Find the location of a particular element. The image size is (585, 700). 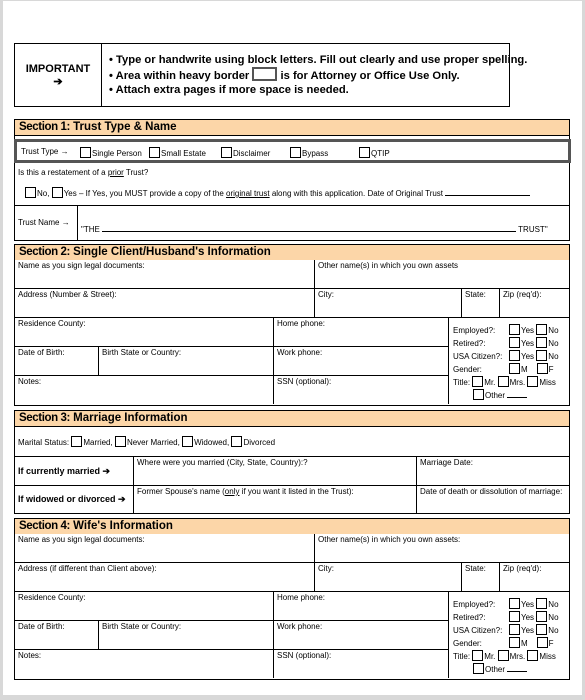

restatement-question: Is this a restatement of a prior Trust? is located at coordinates (83, 172).